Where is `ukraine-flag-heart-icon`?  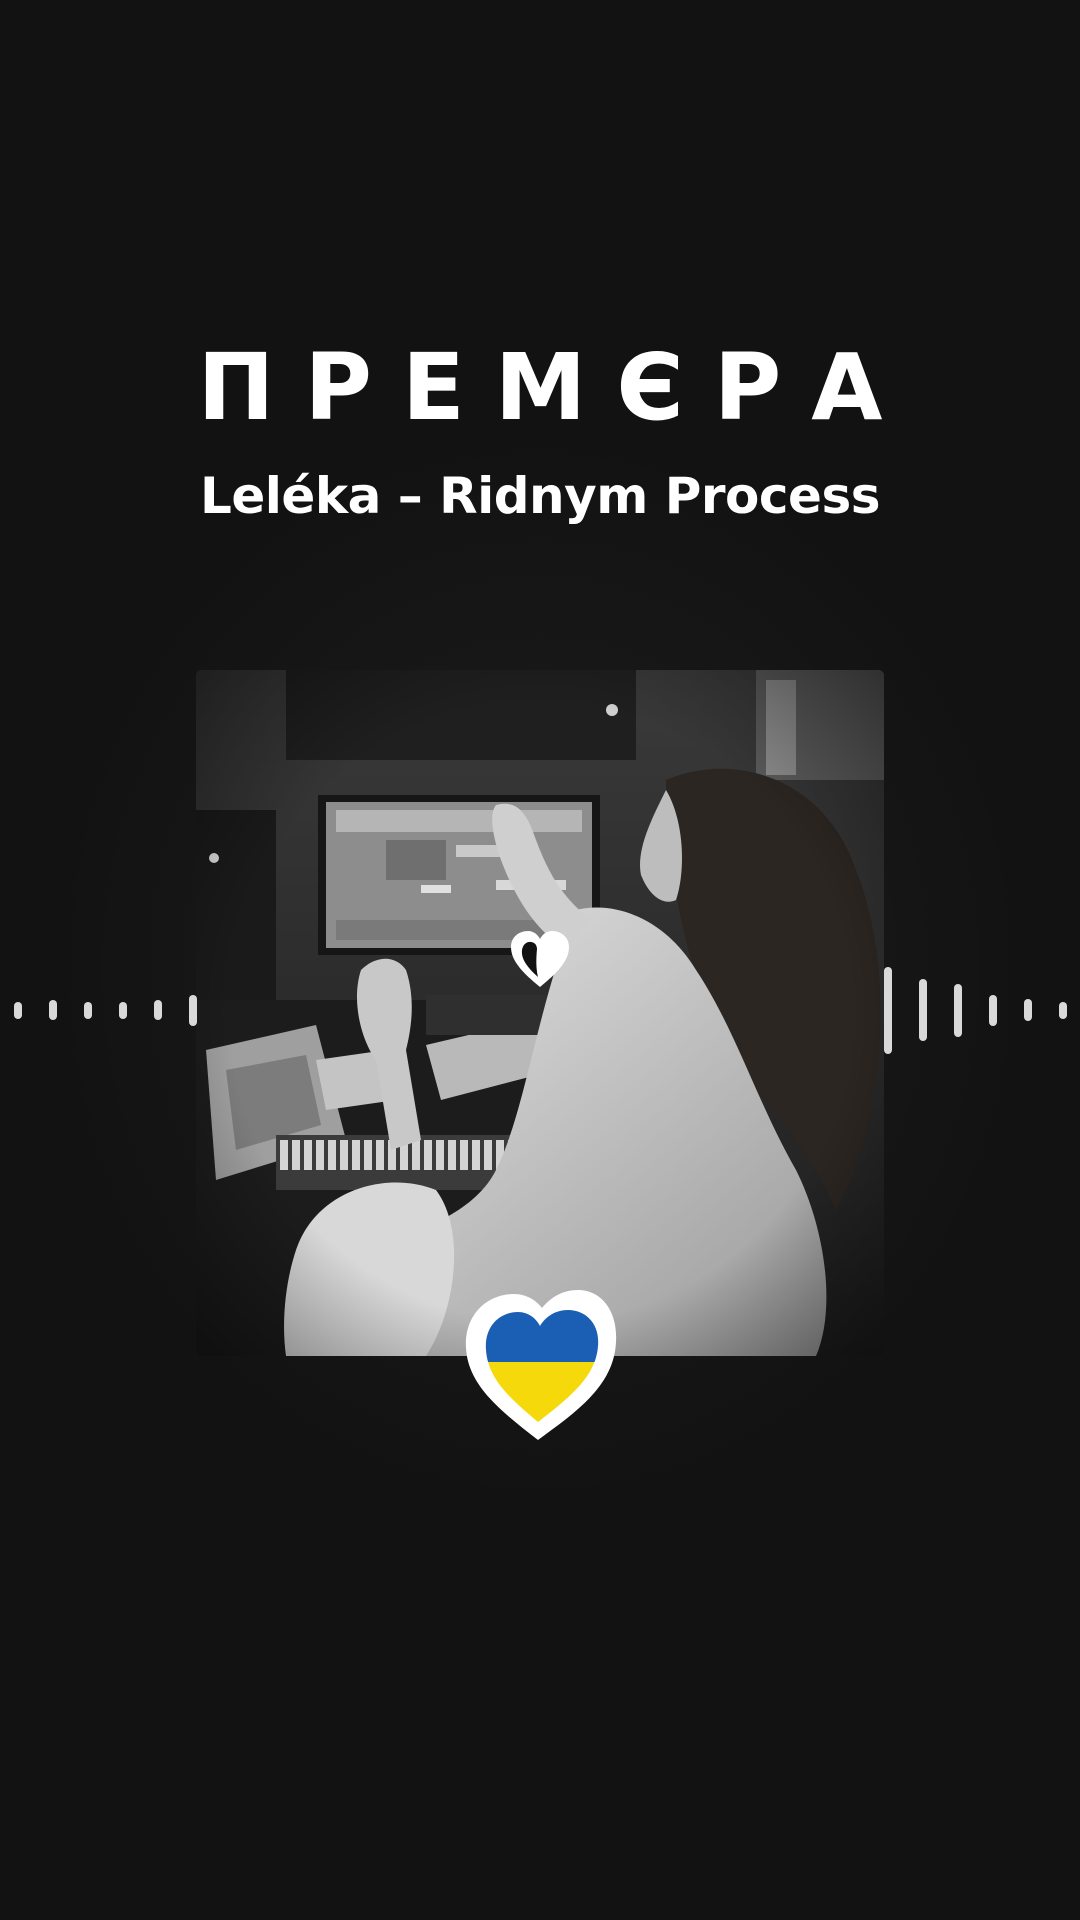 ukraine-flag-heart-icon is located at coordinates (541, 1365).